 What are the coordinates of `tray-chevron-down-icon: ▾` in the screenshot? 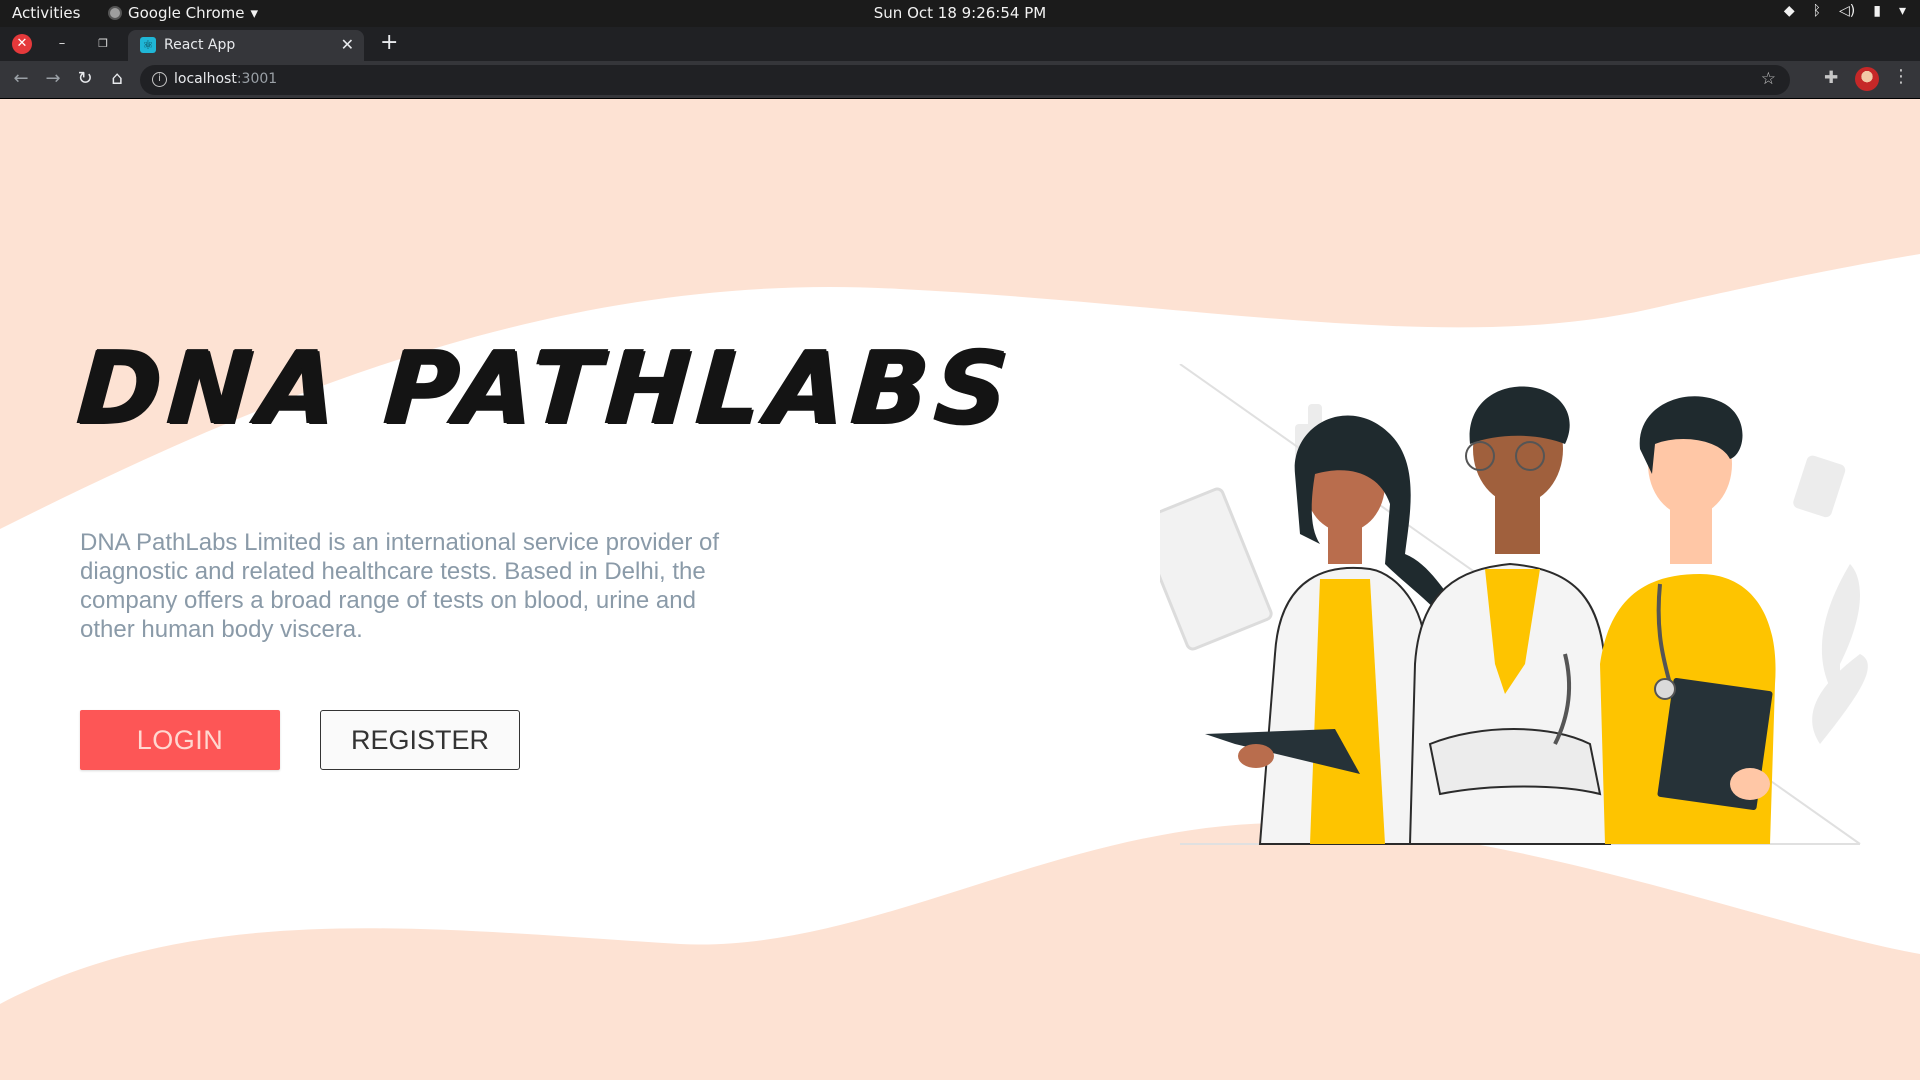 It's located at (1902, 11).